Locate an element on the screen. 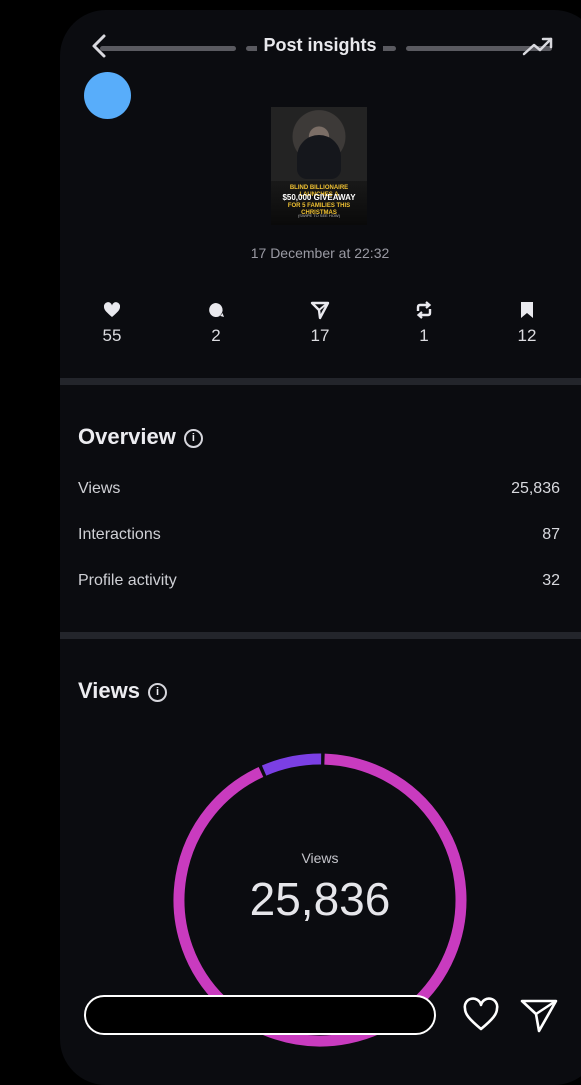 Image resolution: width=581 pixels, height=1085 pixels. send-icon is located at coordinates (539, 1016).